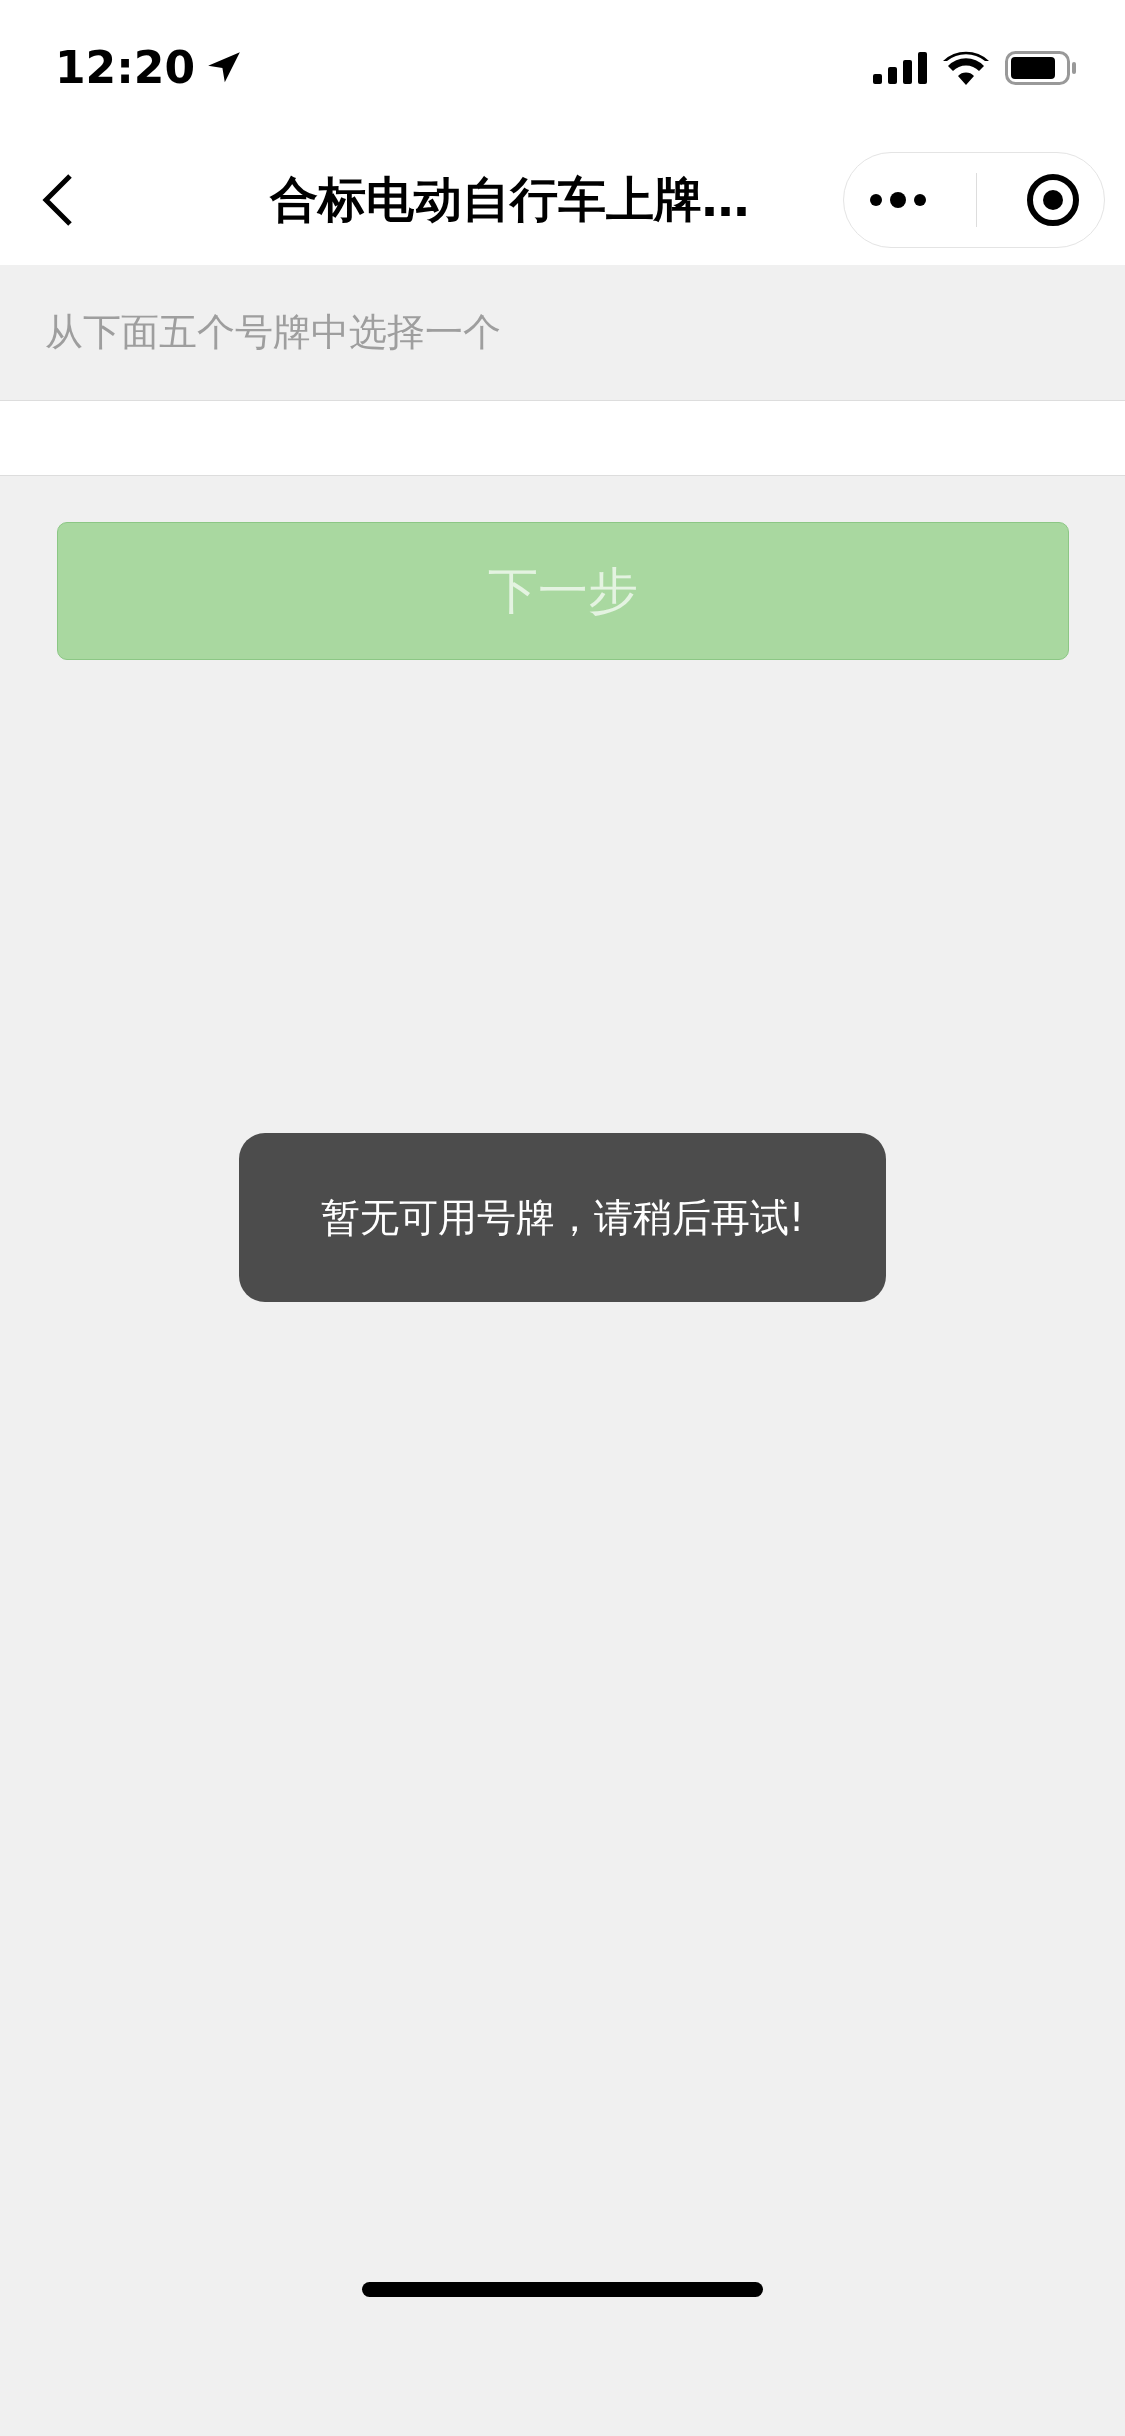 The image size is (1125, 2436). Describe the element at coordinates (273, 332) in the screenshot. I see `hint-text: 从下面五个号牌中选择一个` at that location.